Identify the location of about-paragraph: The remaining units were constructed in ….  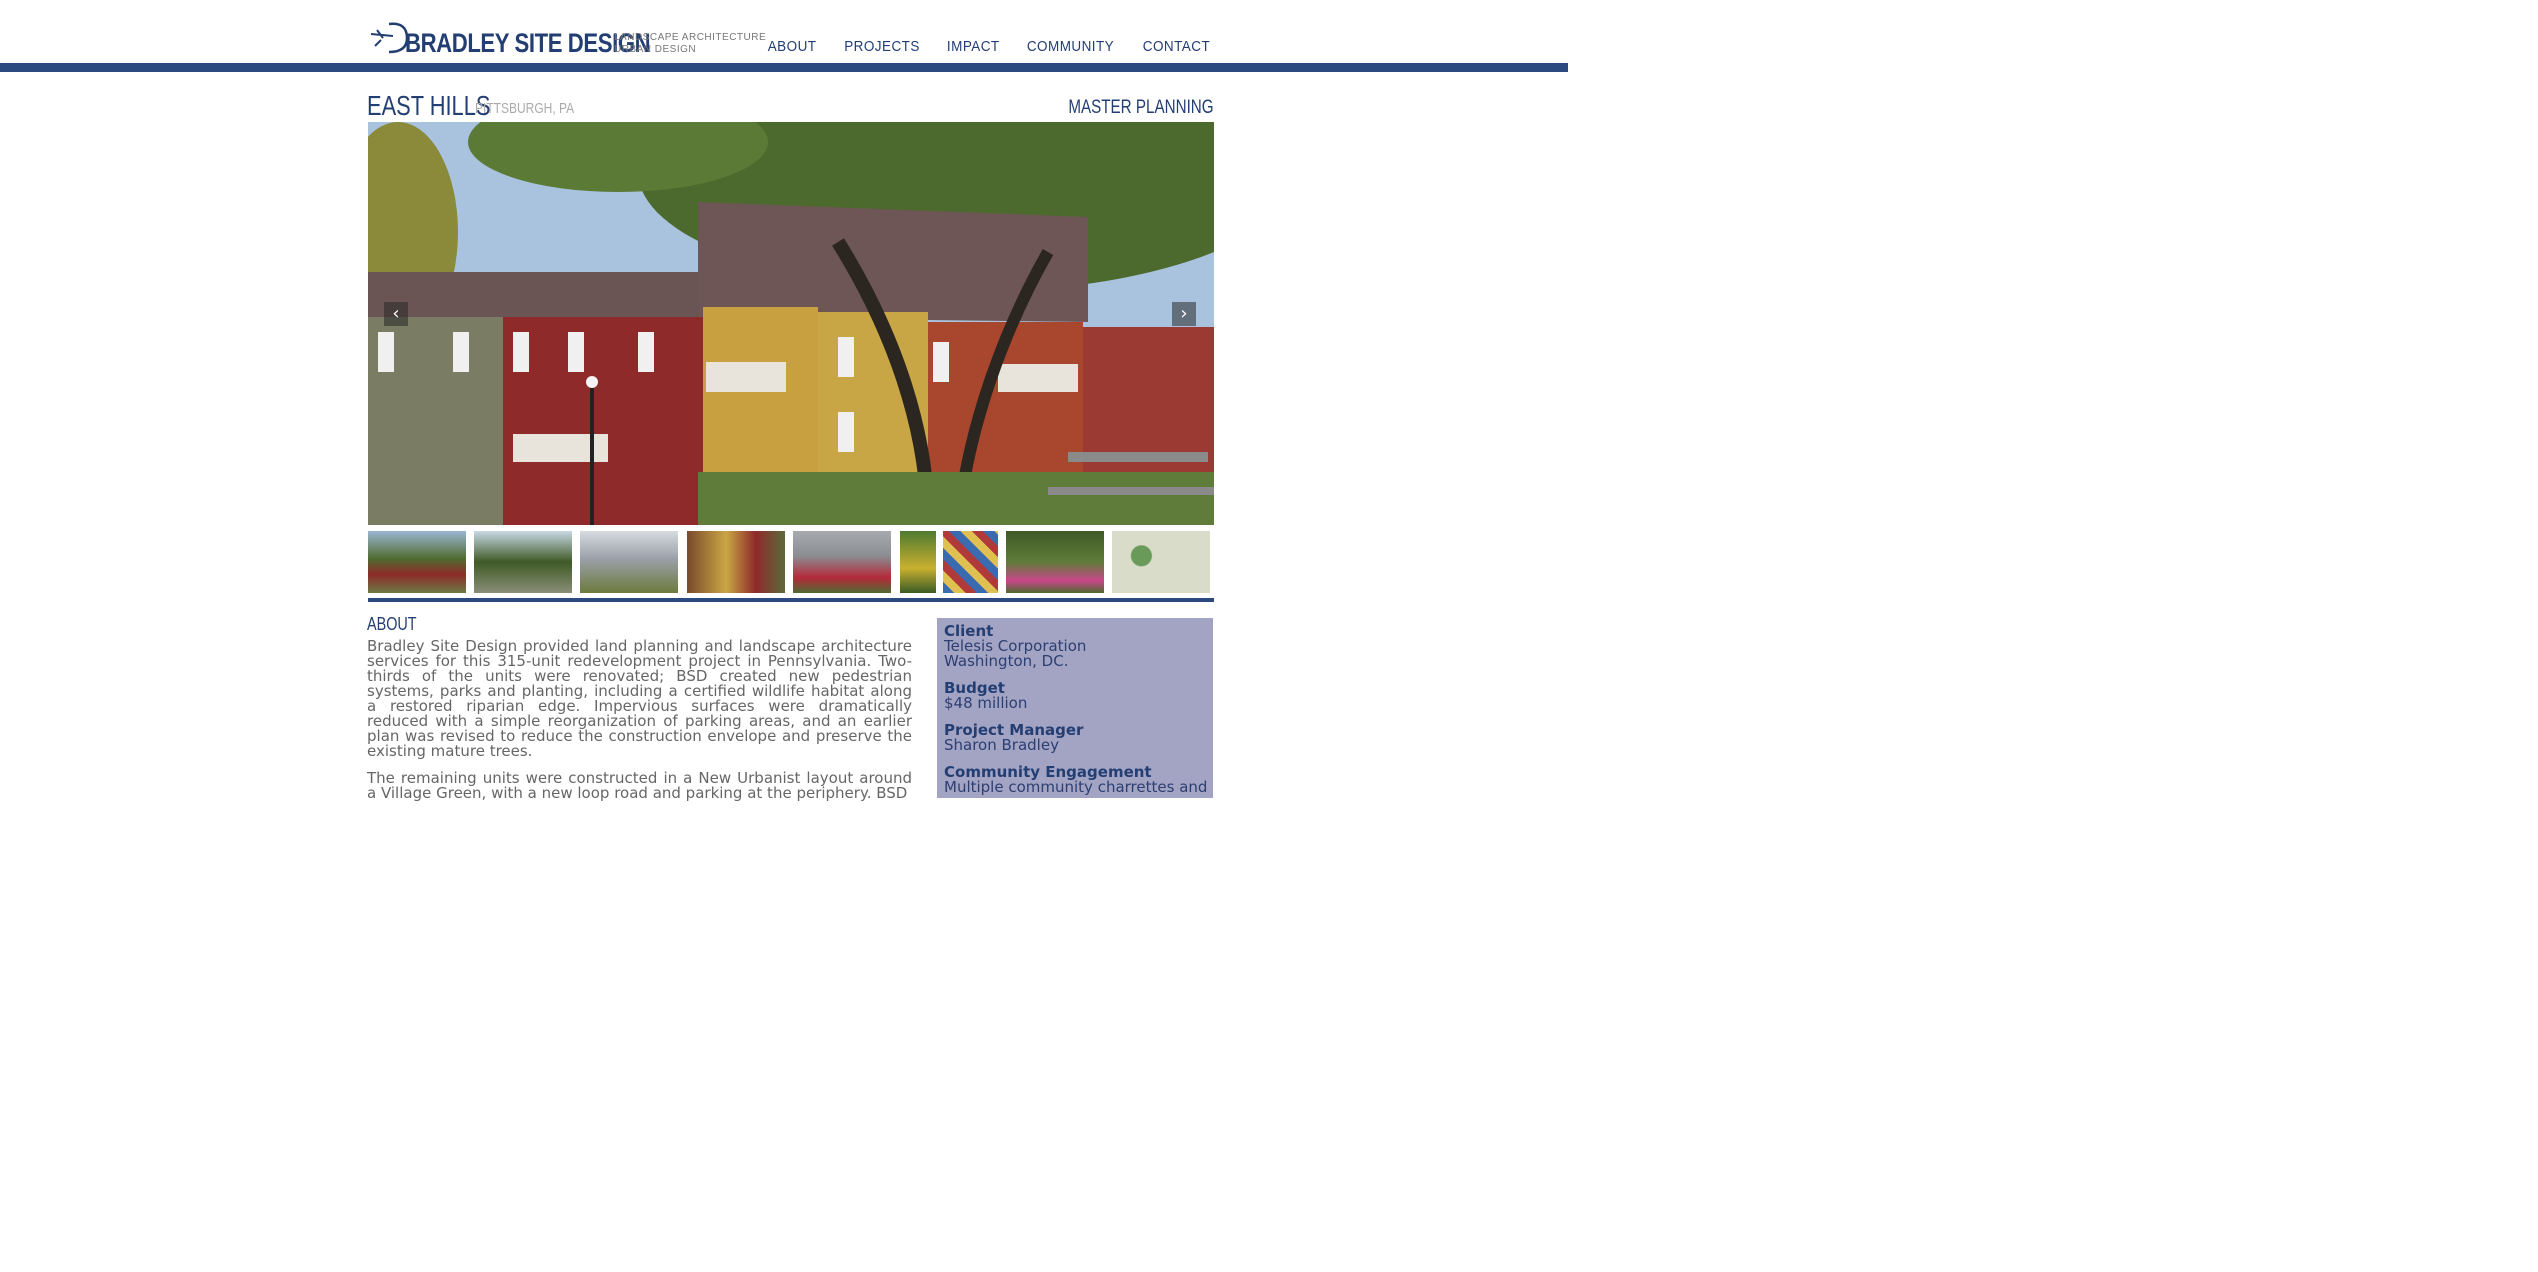
(639, 785).